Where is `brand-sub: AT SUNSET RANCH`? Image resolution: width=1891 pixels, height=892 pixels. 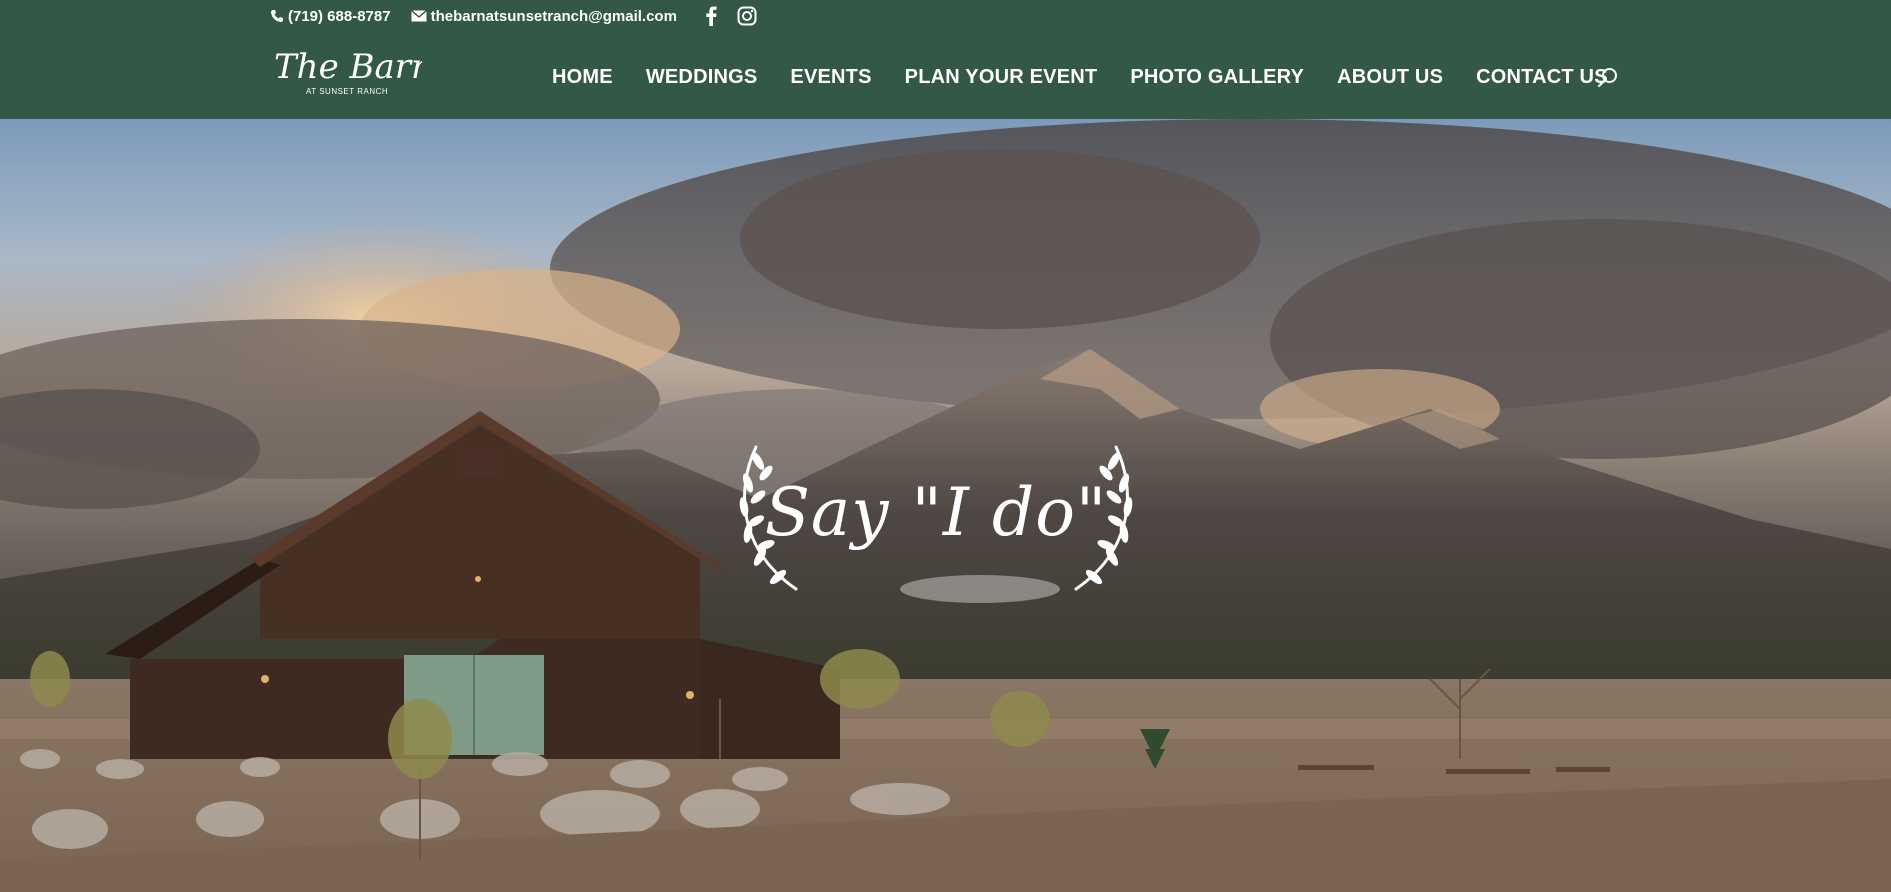 brand-sub: AT SUNSET RANCH is located at coordinates (347, 91).